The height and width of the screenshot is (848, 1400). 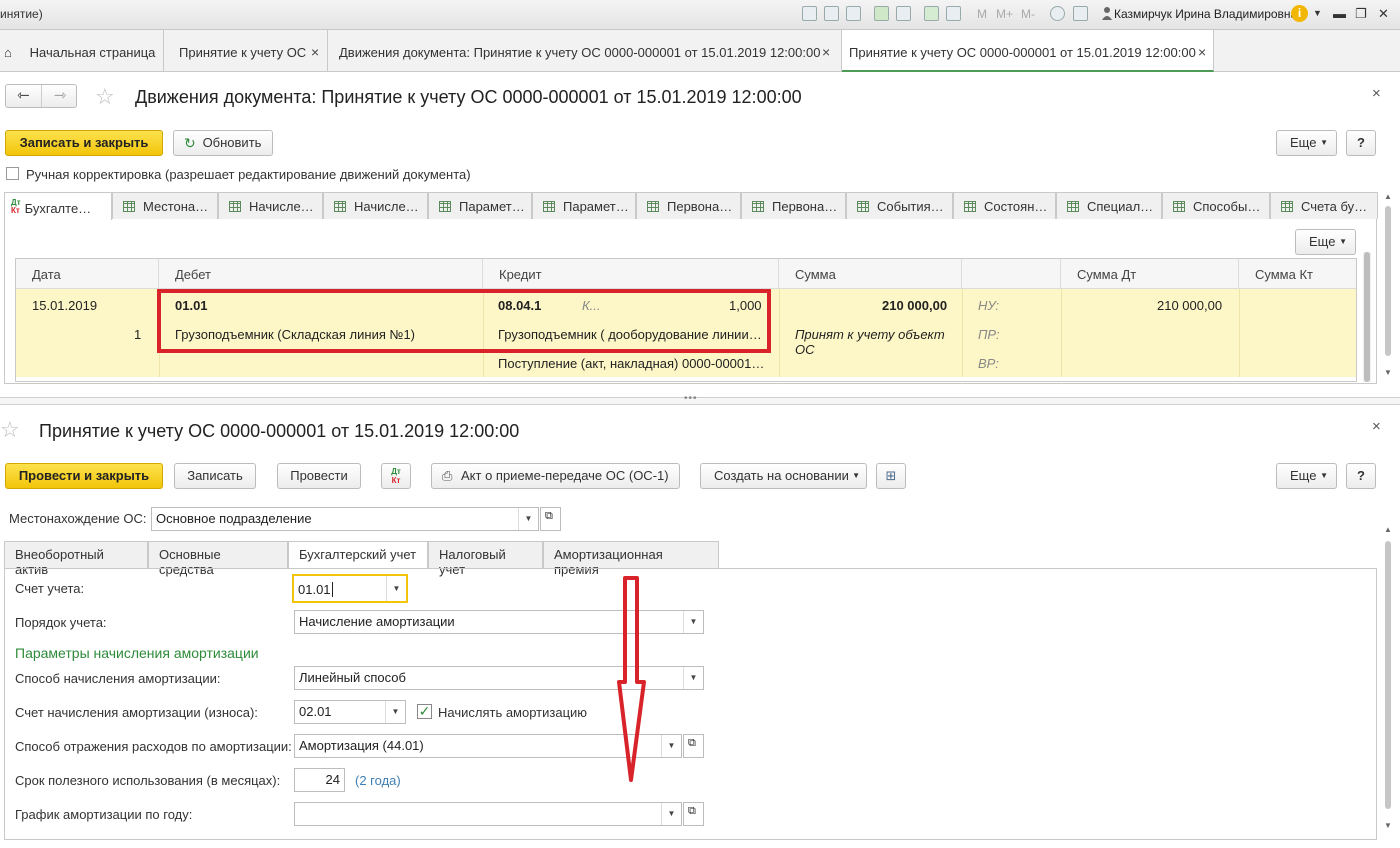 I want to click on m-button: M, so click(x=982, y=14).